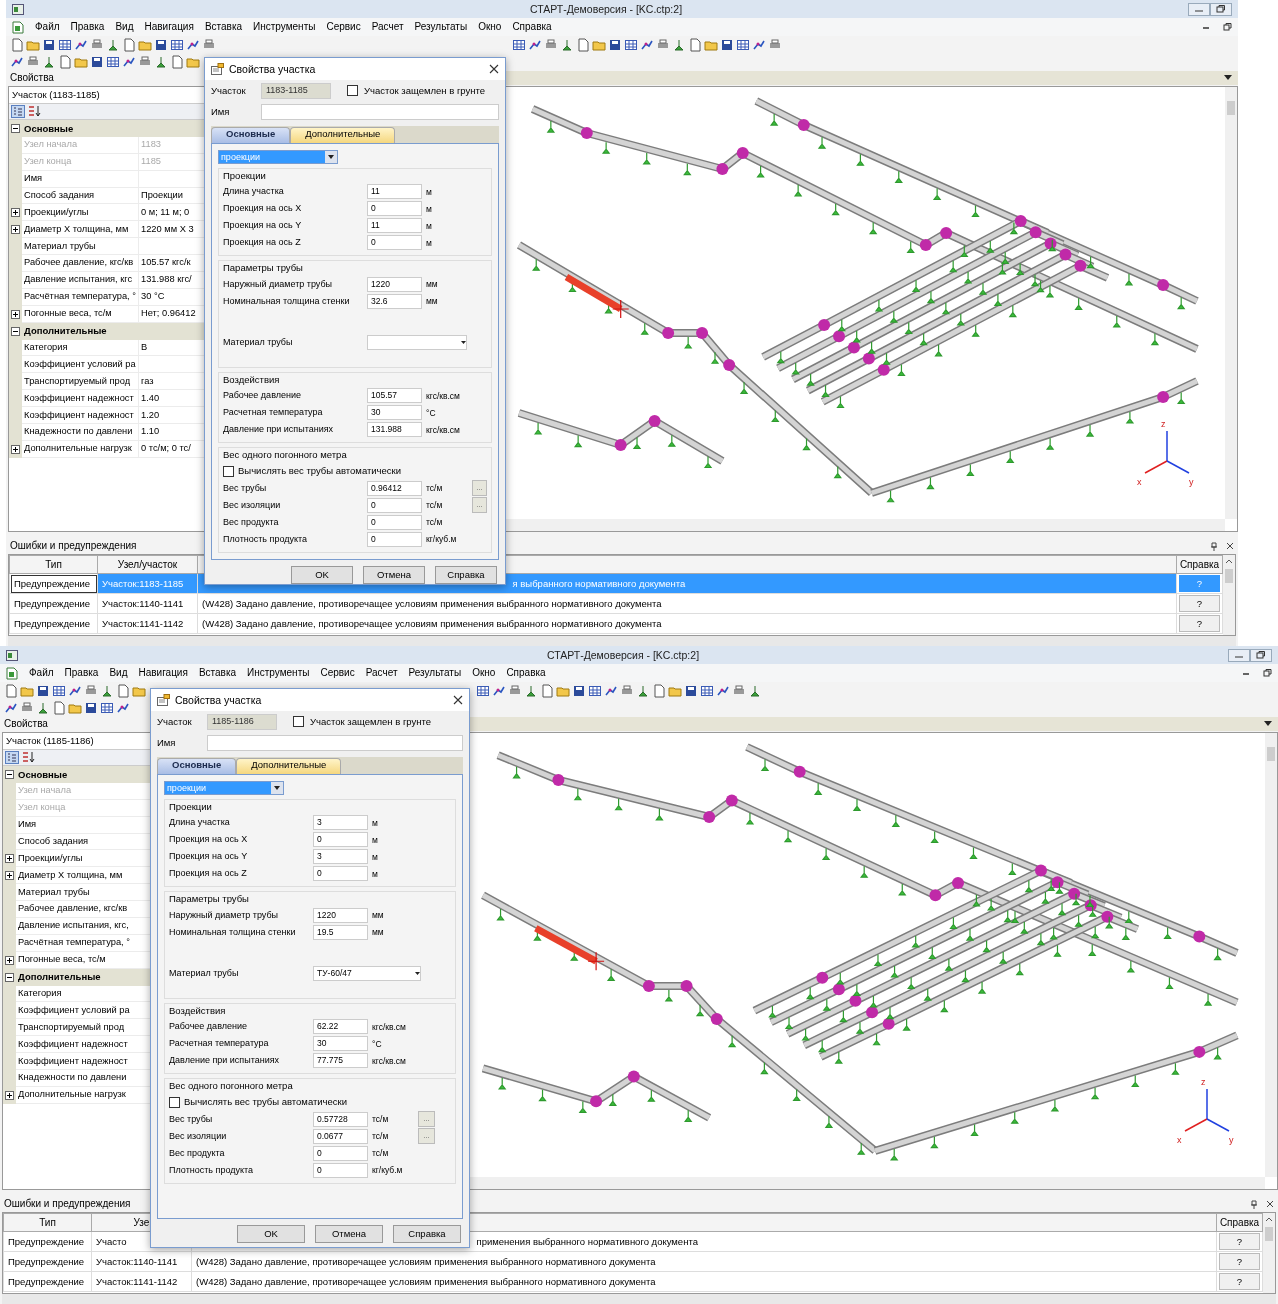 This screenshot has width=1278, height=1304. What do you see at coordinates (28, 757) in the screenshot?
I see `sort-icon` at bounding box center [28, 757].